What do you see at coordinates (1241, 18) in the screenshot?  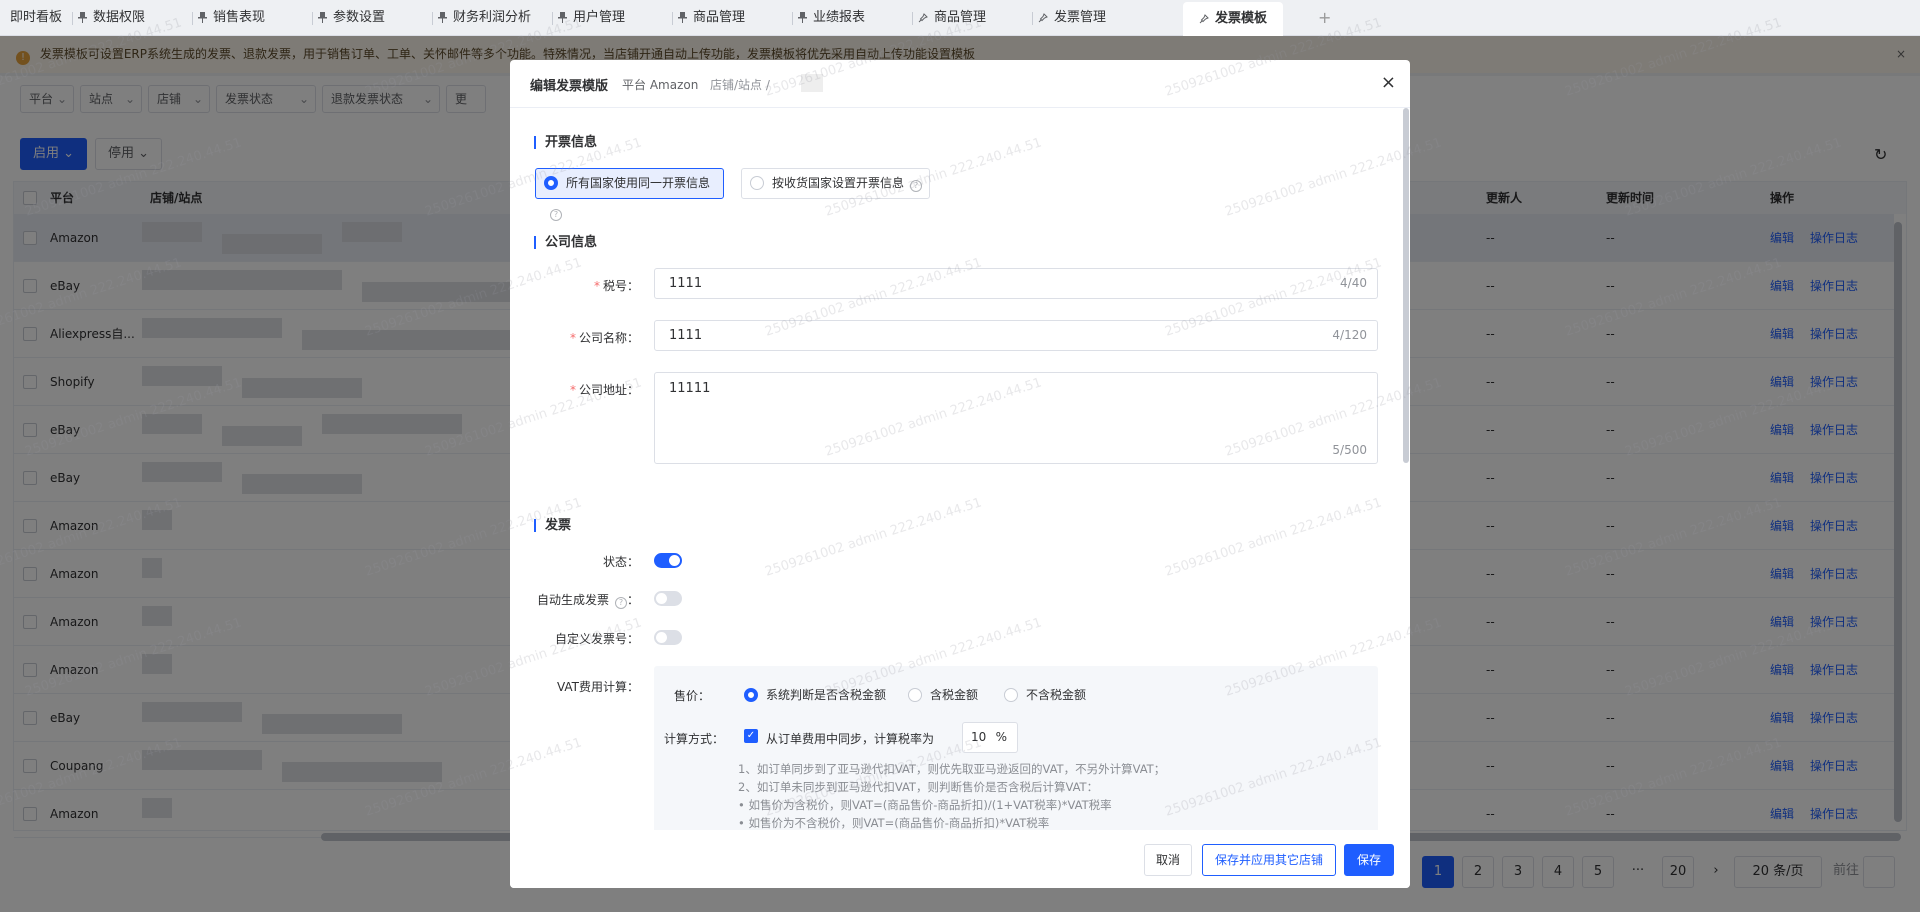 I see `tab-label: 发票模板` at bounding box center [1241, 18].